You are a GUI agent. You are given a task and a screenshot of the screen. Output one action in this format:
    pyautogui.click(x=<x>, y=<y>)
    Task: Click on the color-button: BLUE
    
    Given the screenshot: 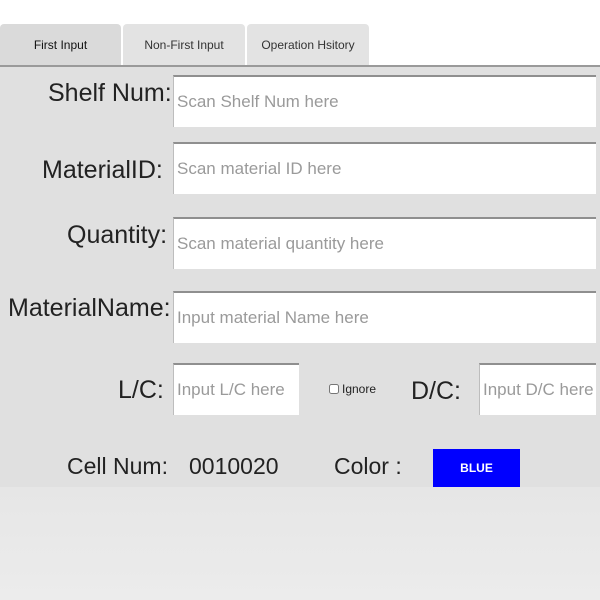 What is the action you would take?
    pyautogui.click(x=476, y=468)
    